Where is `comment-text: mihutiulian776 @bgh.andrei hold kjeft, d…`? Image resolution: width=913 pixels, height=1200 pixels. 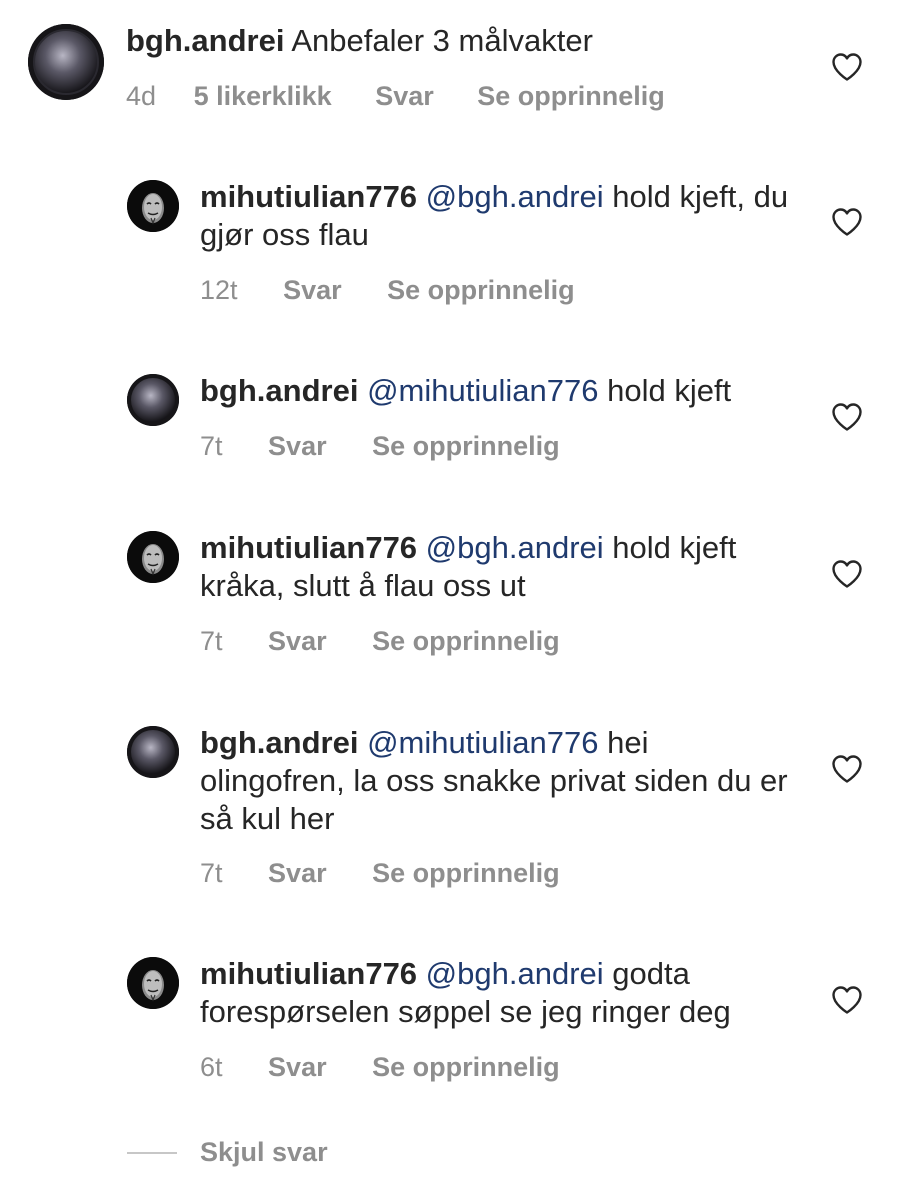 comment-text: mihutiulian776 @bgh.andrei hold kjeft, d… is located at coordinates (500, 216).